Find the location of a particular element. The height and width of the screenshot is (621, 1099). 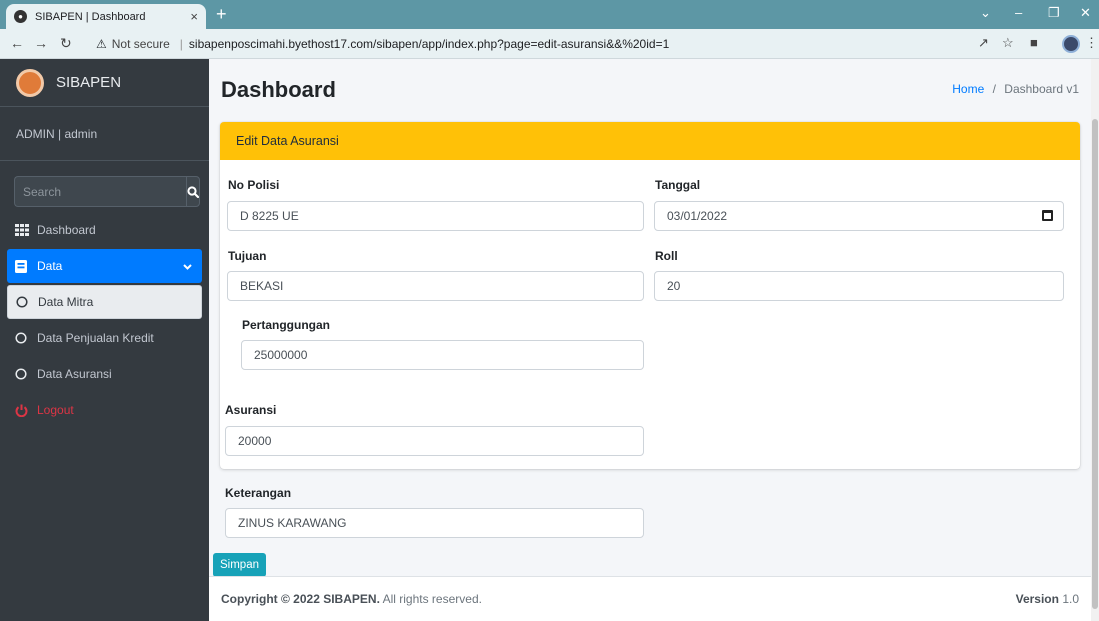

tujuan-input: BEKASI is located at coordinates (435, 286).